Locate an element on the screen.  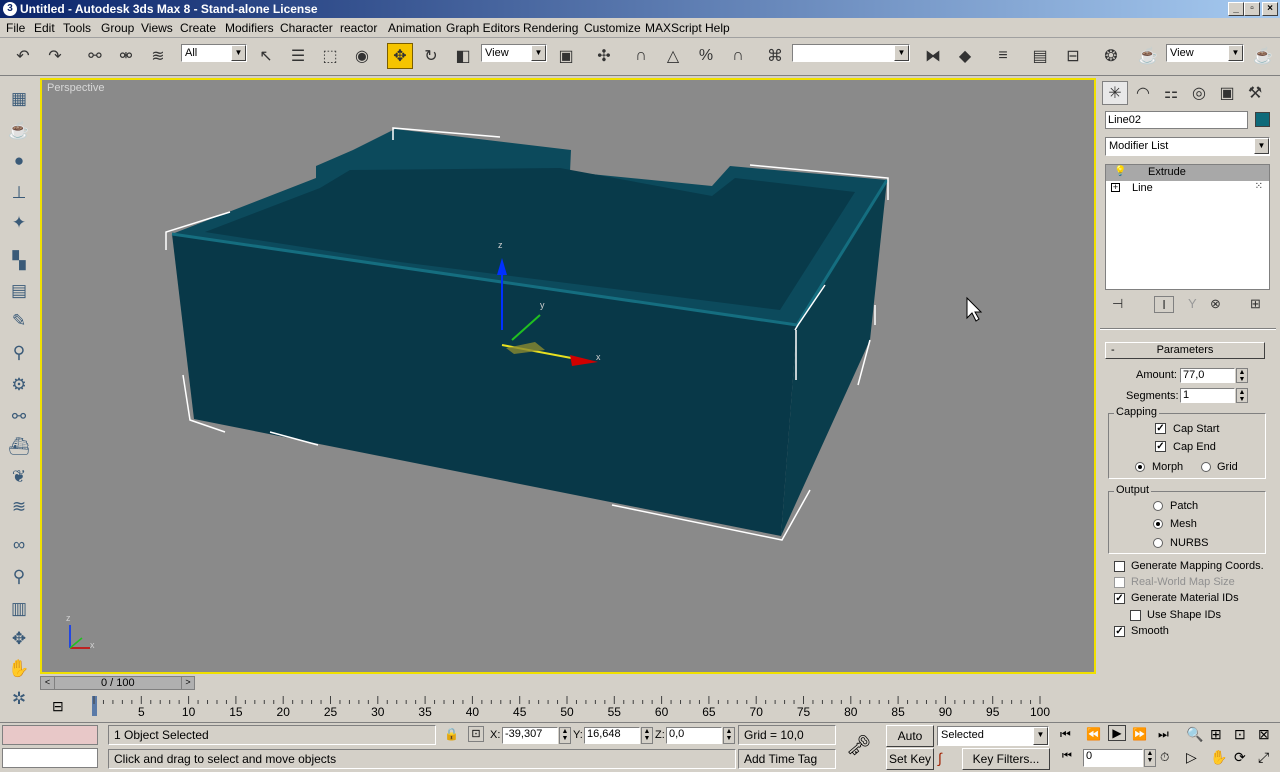
menu-create: Create is located at coordinates (198, 28).